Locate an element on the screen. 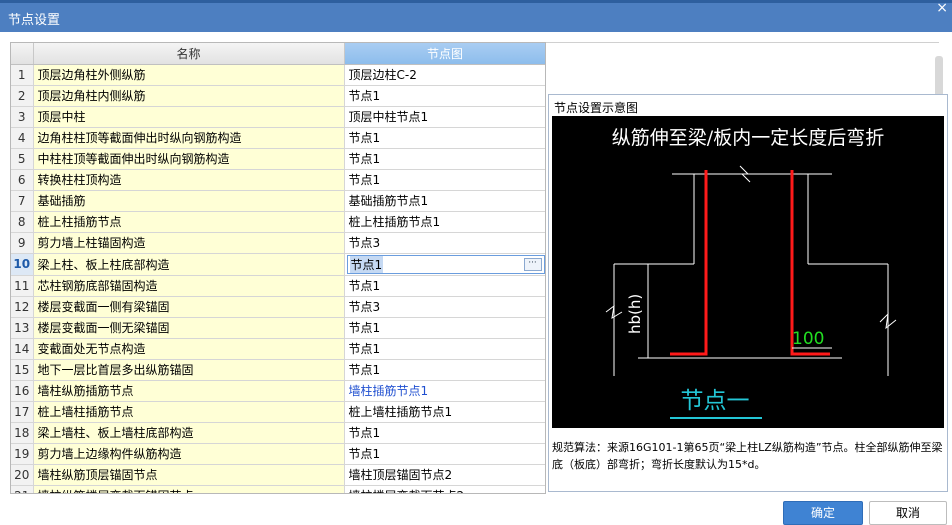 The image size is (952, 525). row-name-cell: 顶层边角柱内侧纵筋 is located at coordinates (189, 96).